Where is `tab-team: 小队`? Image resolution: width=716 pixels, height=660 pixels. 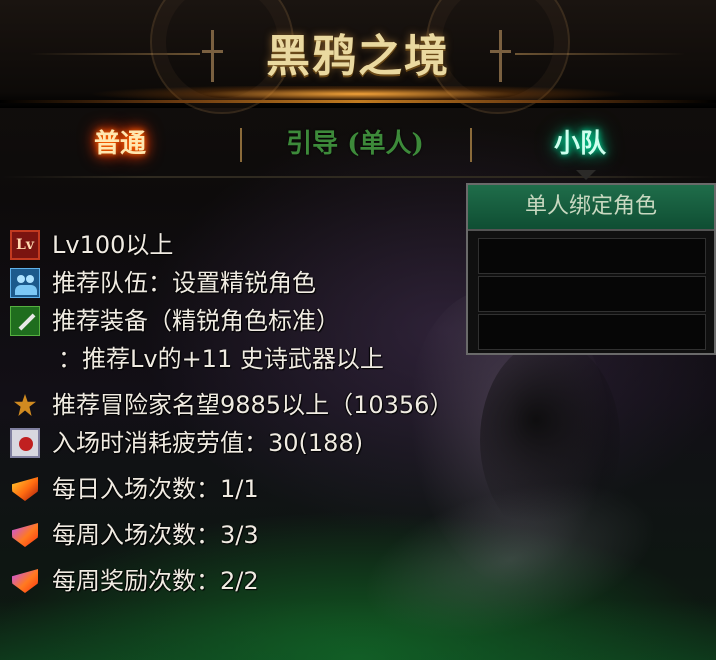
tab-team: 小队 is located at coordinates (580, 144).